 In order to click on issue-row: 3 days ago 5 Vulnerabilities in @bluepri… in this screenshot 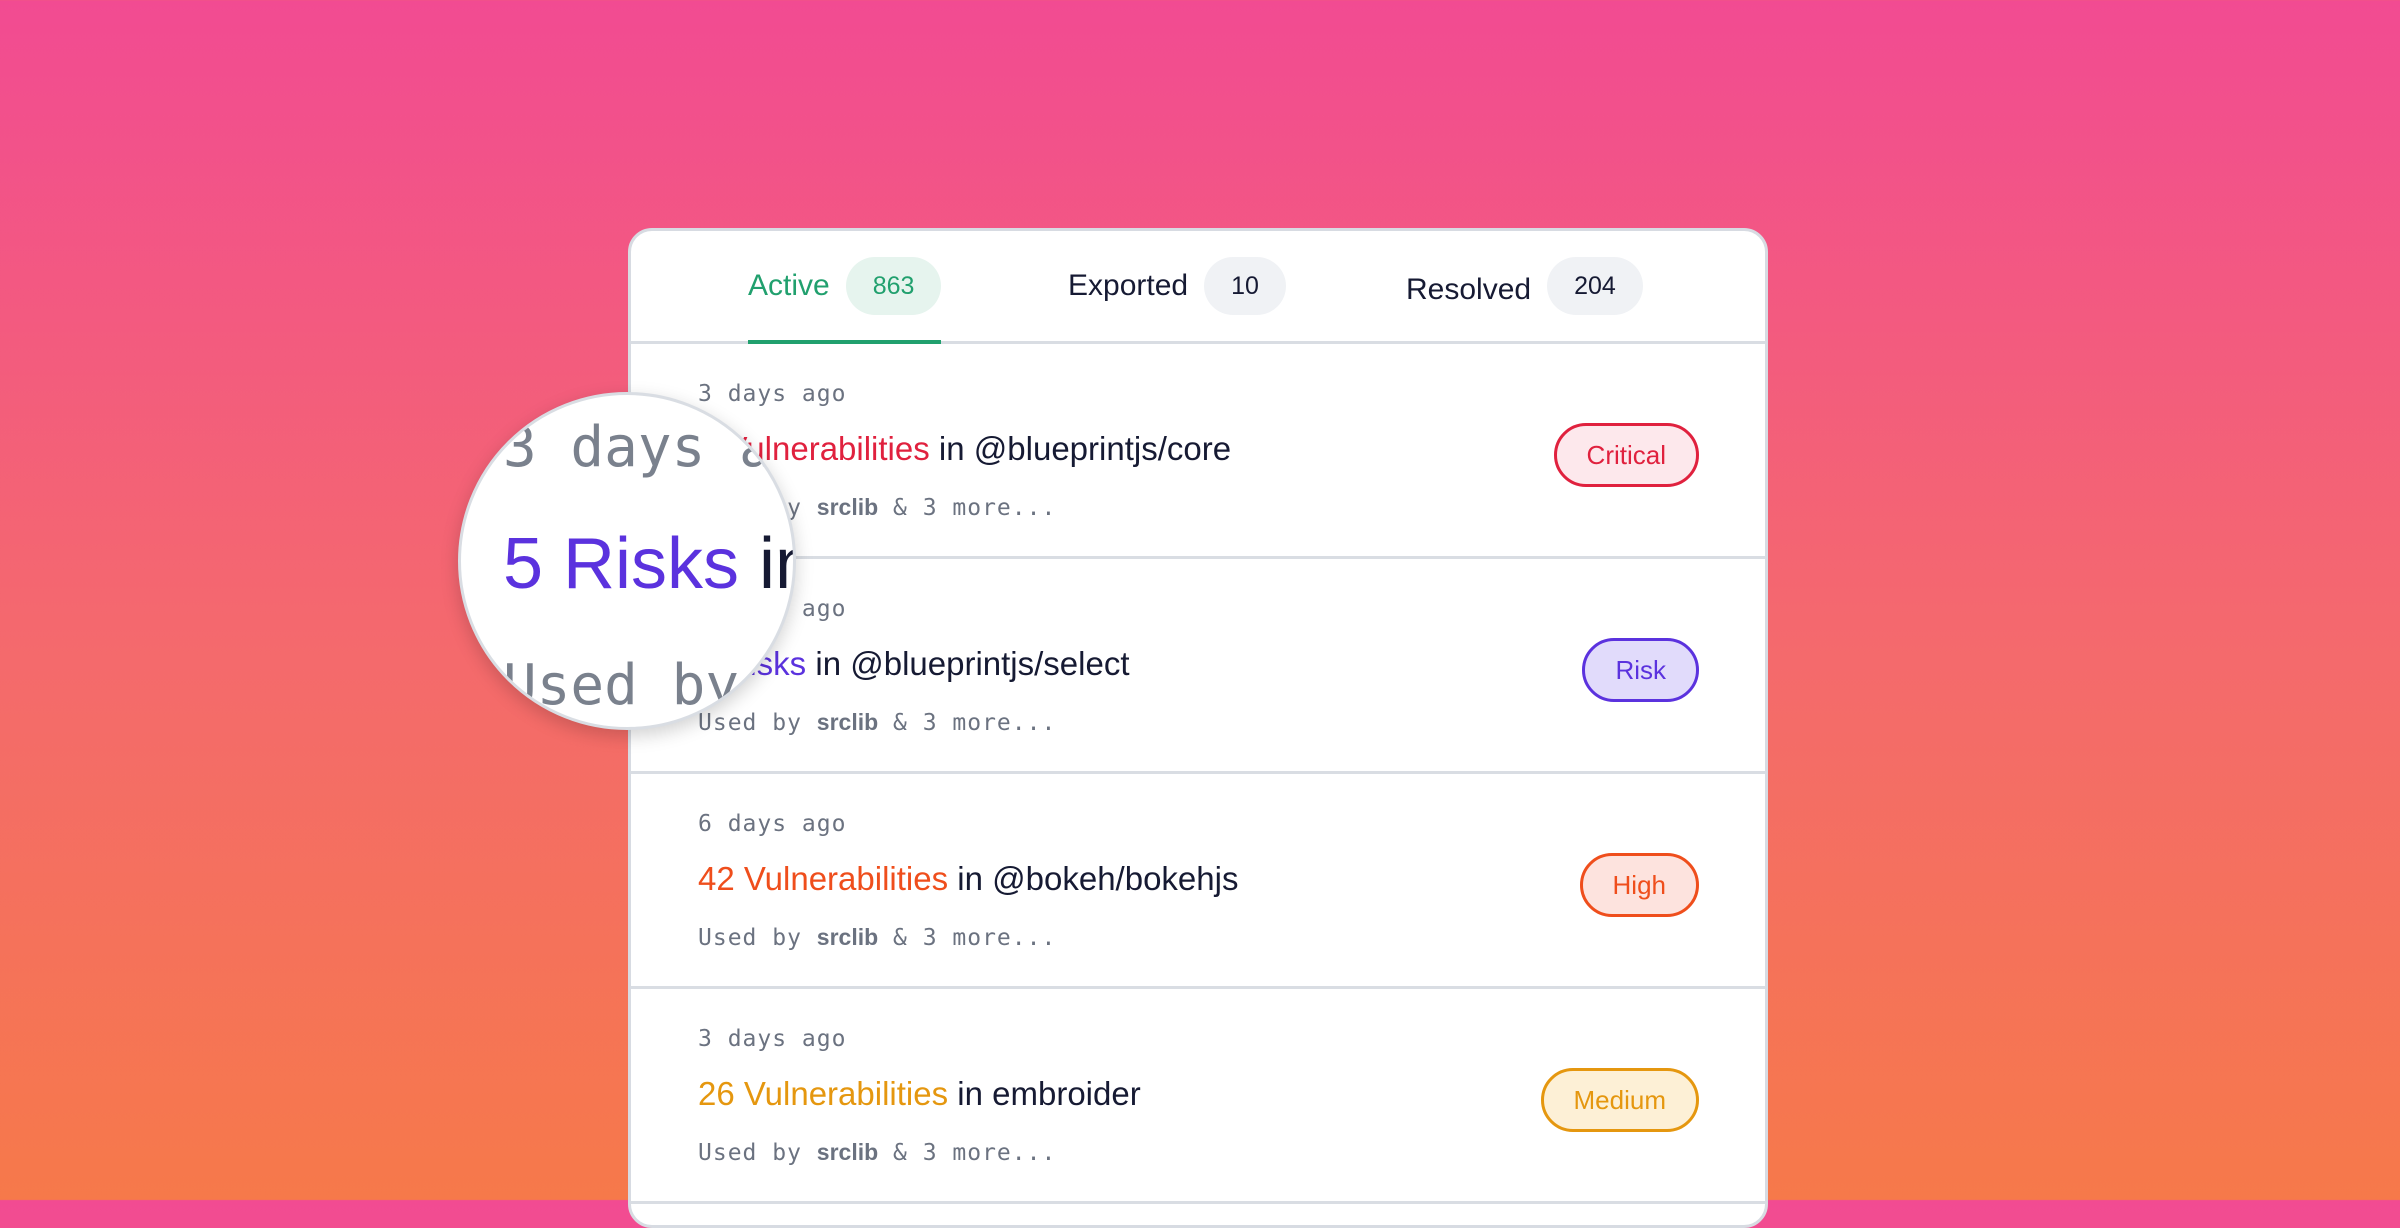, I will do `click(1198, 451)`.